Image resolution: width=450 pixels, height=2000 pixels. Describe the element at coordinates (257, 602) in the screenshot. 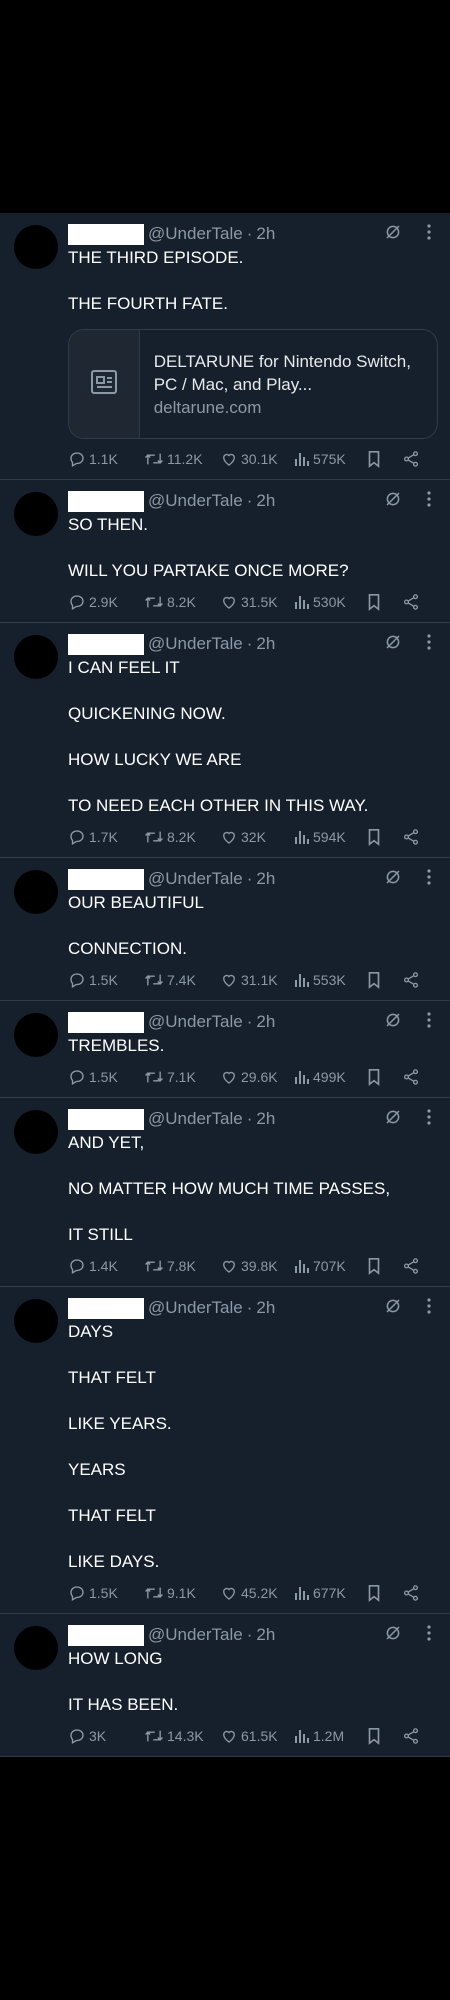

I see `like-button: 31.5K` at that location.